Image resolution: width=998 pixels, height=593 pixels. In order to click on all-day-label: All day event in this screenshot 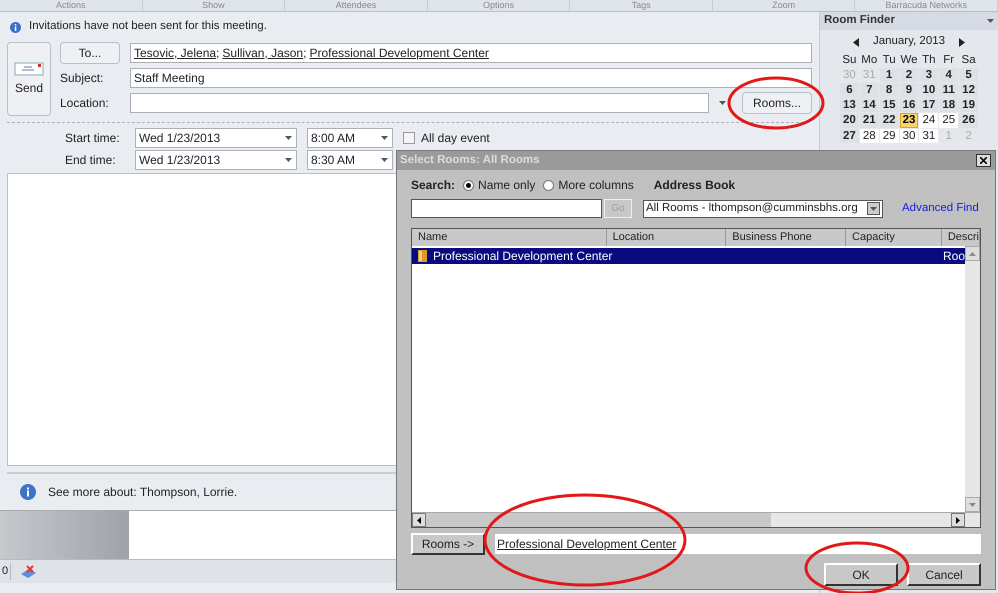, I will do `click(455, 138)`.